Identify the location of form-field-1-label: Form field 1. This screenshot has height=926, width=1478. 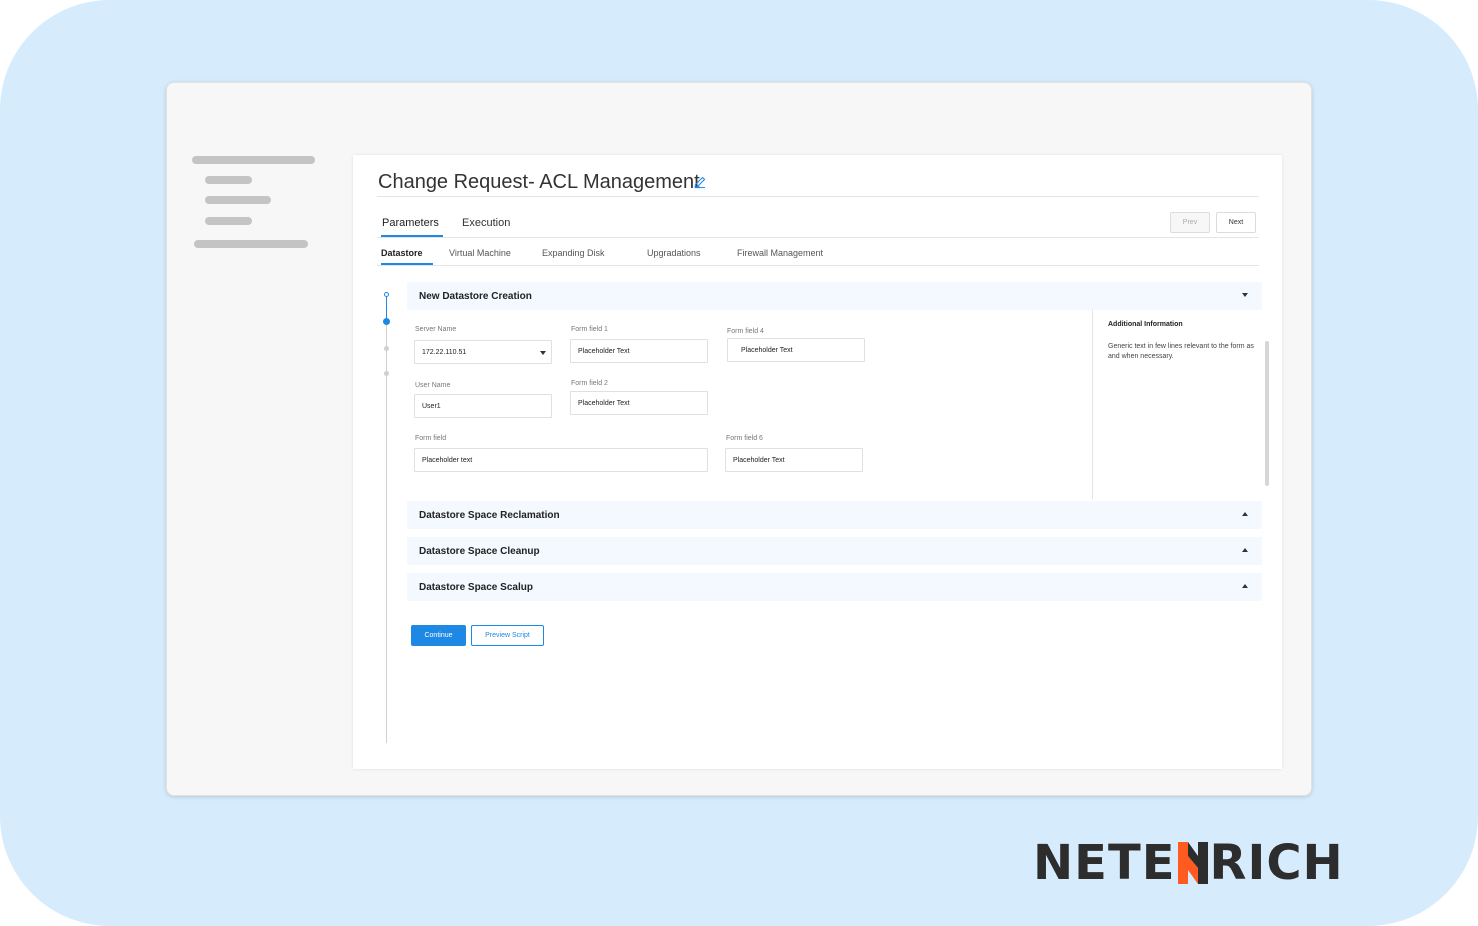
(589, 329).